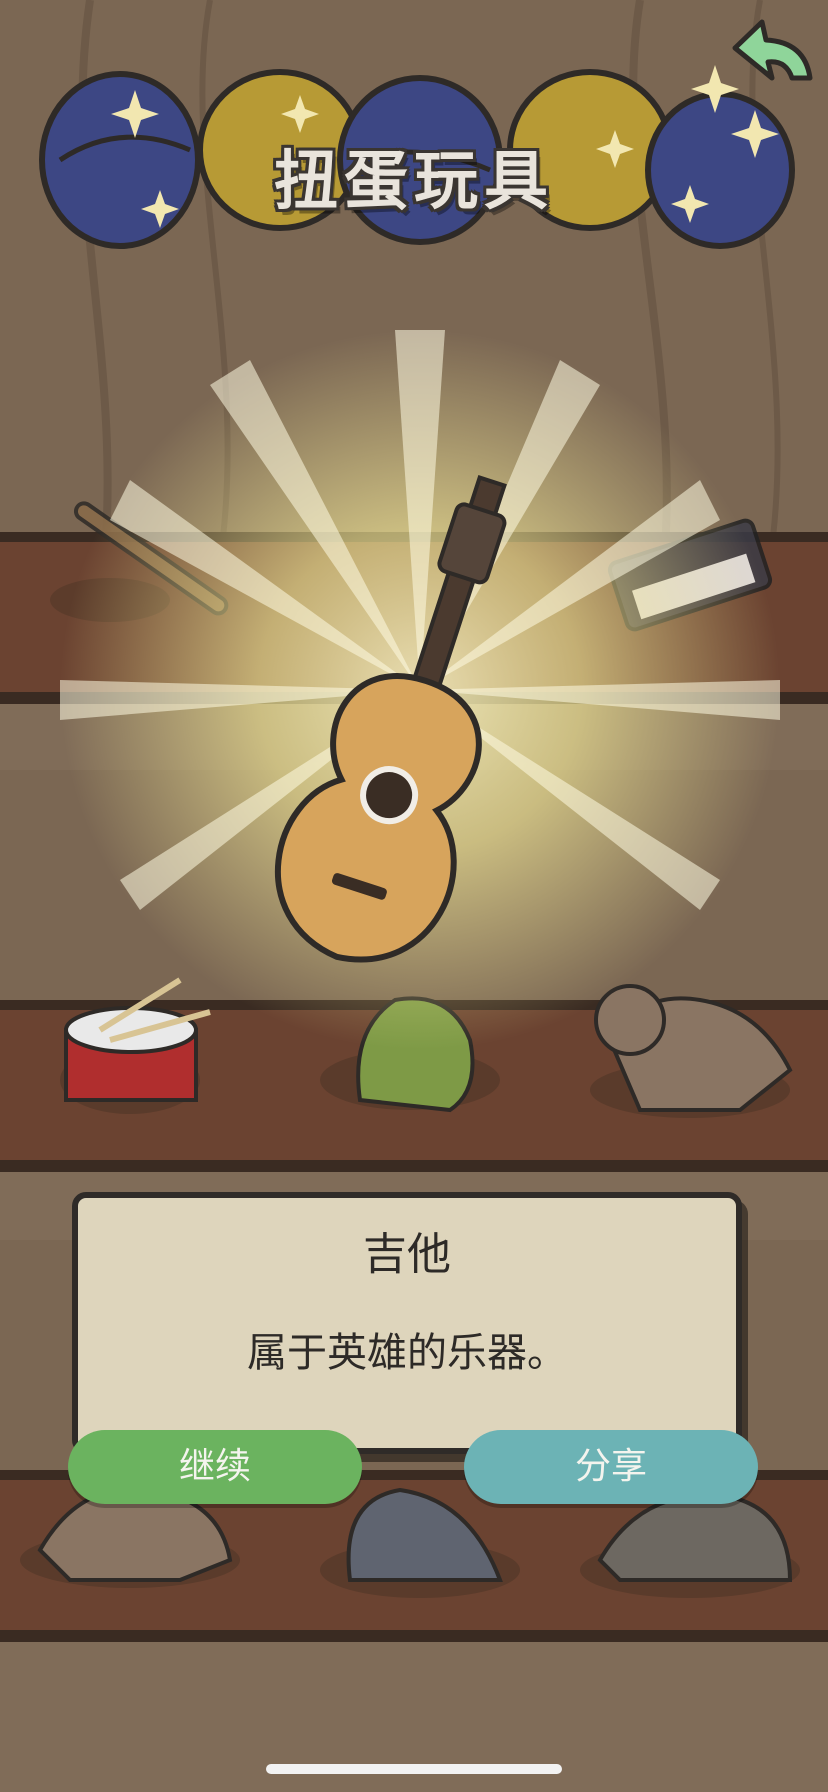  What do you see at coordinates (414, 182) in the screenshot?
I see `page-title: 扭蛋玩具` at bounding box center [414, 182].